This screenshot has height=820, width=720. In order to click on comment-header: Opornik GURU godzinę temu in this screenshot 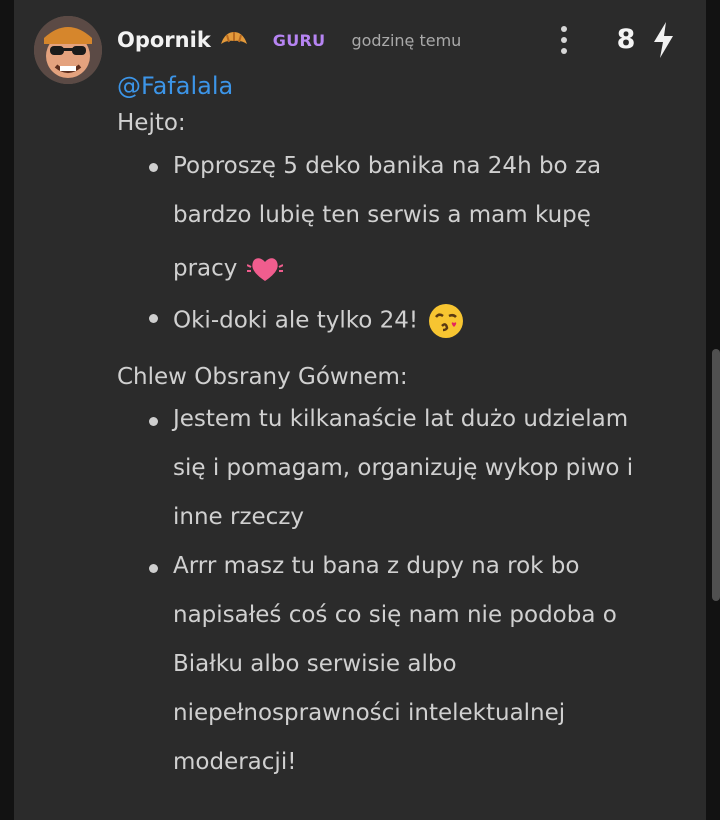, I will do `click(289, 40)`.